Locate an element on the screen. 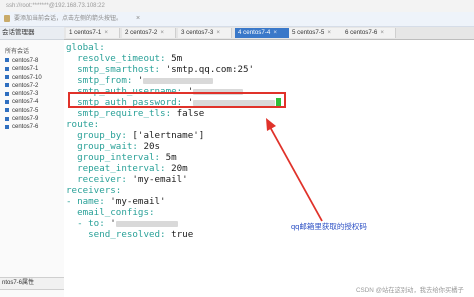 This screenshot has height=297, width=474. annotation-text: qq邮箱里获取的授权码 is located at coordinates (329, 226).